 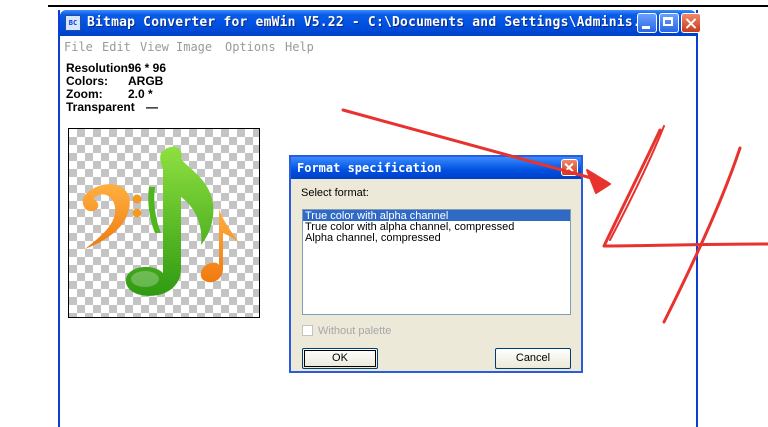 What do you see at coordinates (533, 358) in the screenshot?
I see `cancel-button: Cancel` at bounding box center [533, 358].